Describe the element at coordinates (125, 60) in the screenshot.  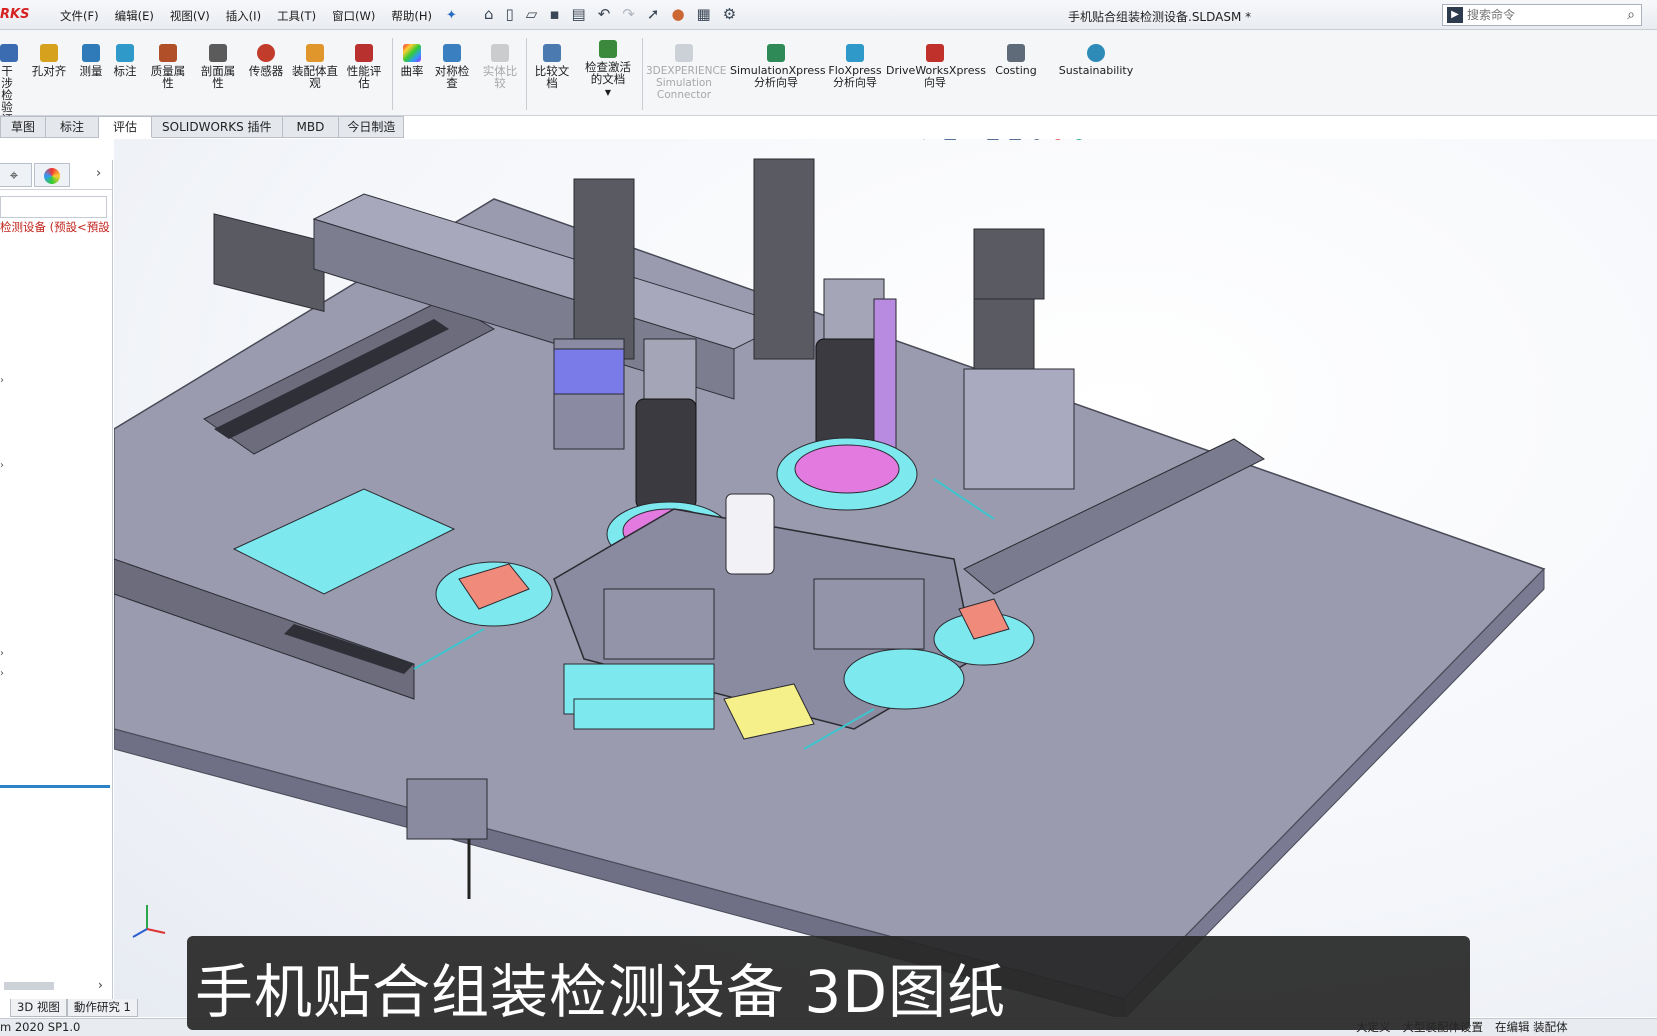
I see `markup-button: 标注` at that location.